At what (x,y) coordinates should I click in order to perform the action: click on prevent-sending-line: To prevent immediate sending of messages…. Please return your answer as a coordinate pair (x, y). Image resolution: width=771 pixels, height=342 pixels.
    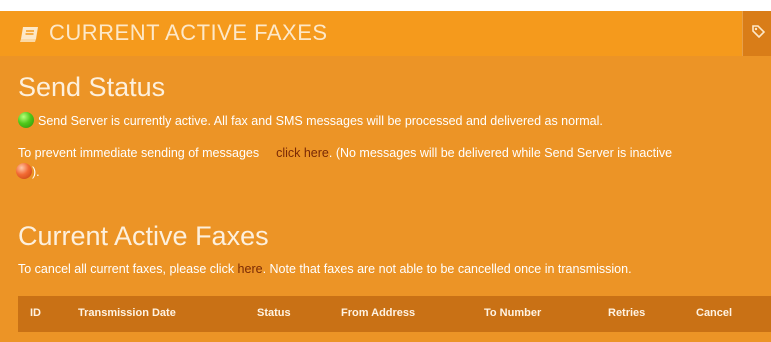
    Looking at the image, I should click on (345, 153).